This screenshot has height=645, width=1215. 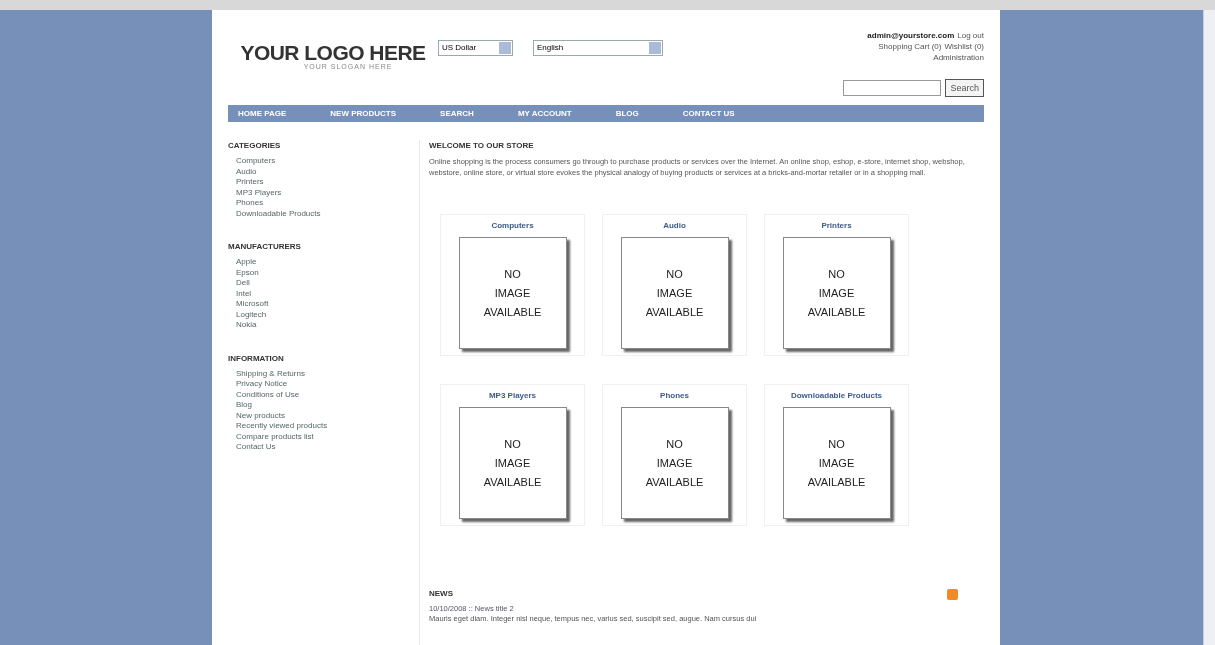 What do you see at coordinates (911, 35) in the screenshot?
I see `account-link: admin@yourstore.com` at bounding box center [911, 35].